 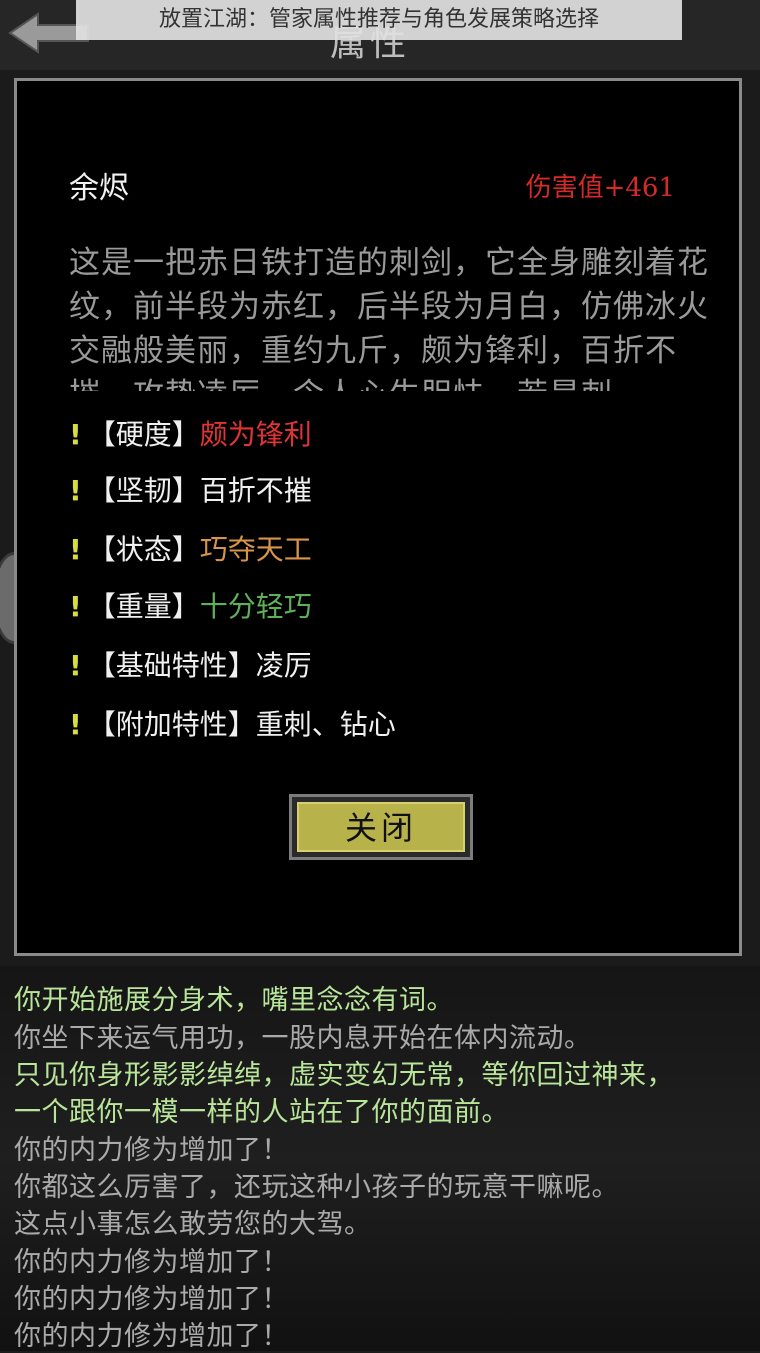 I want to click on attribute-key: 【状态】, so click(x=143, y=549).